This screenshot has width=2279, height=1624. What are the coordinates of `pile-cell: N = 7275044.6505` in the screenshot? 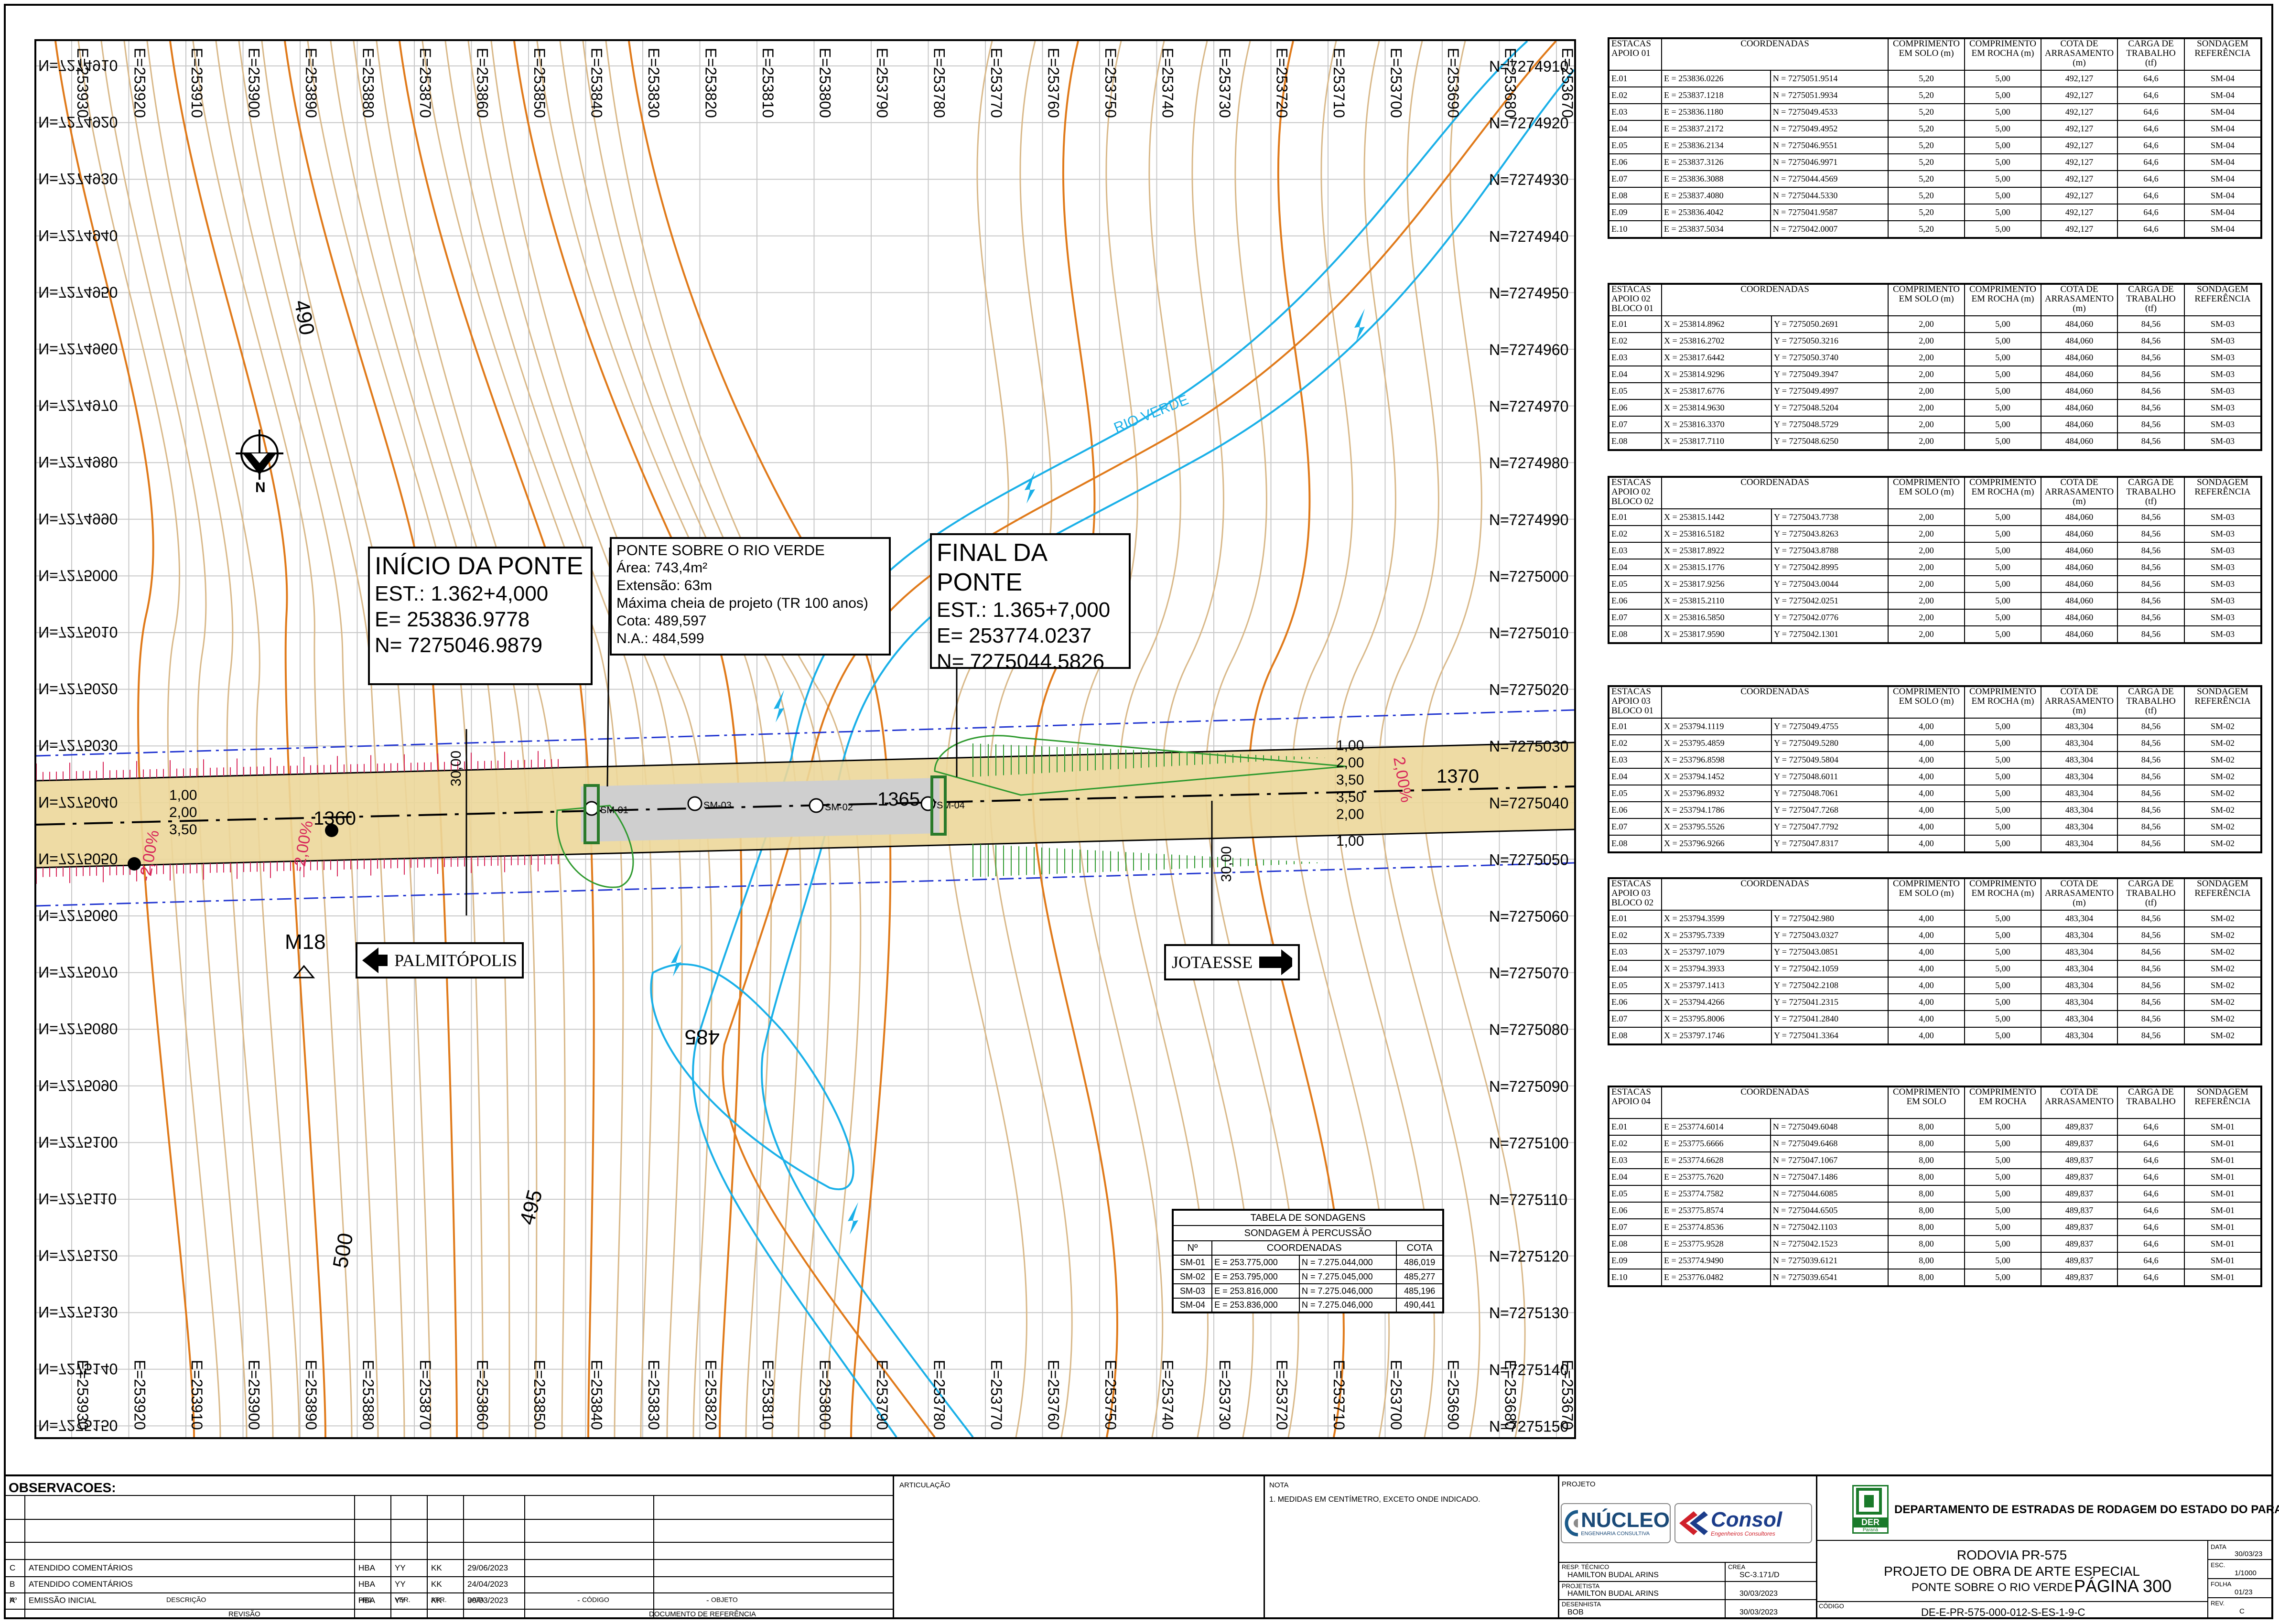 It's located at (1830, 1210).